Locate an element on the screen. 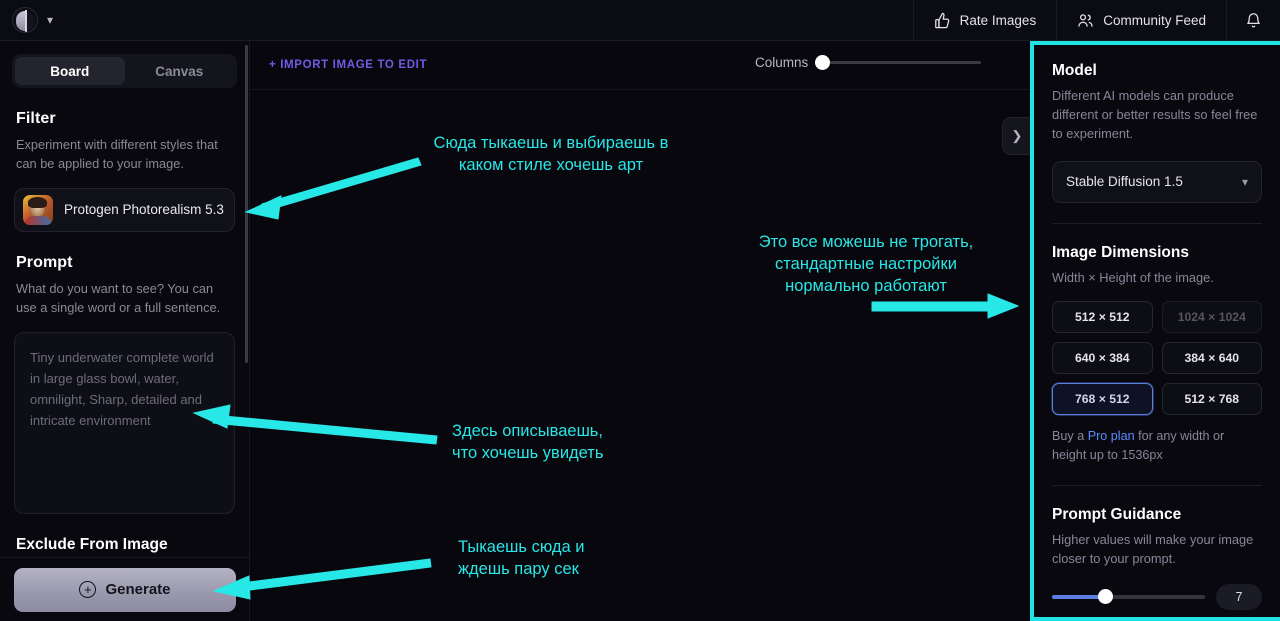 The height and width of the screenshot is (621, 1280). dimension-option-label: 512 × 768 is located at coordinates (1212, 398).